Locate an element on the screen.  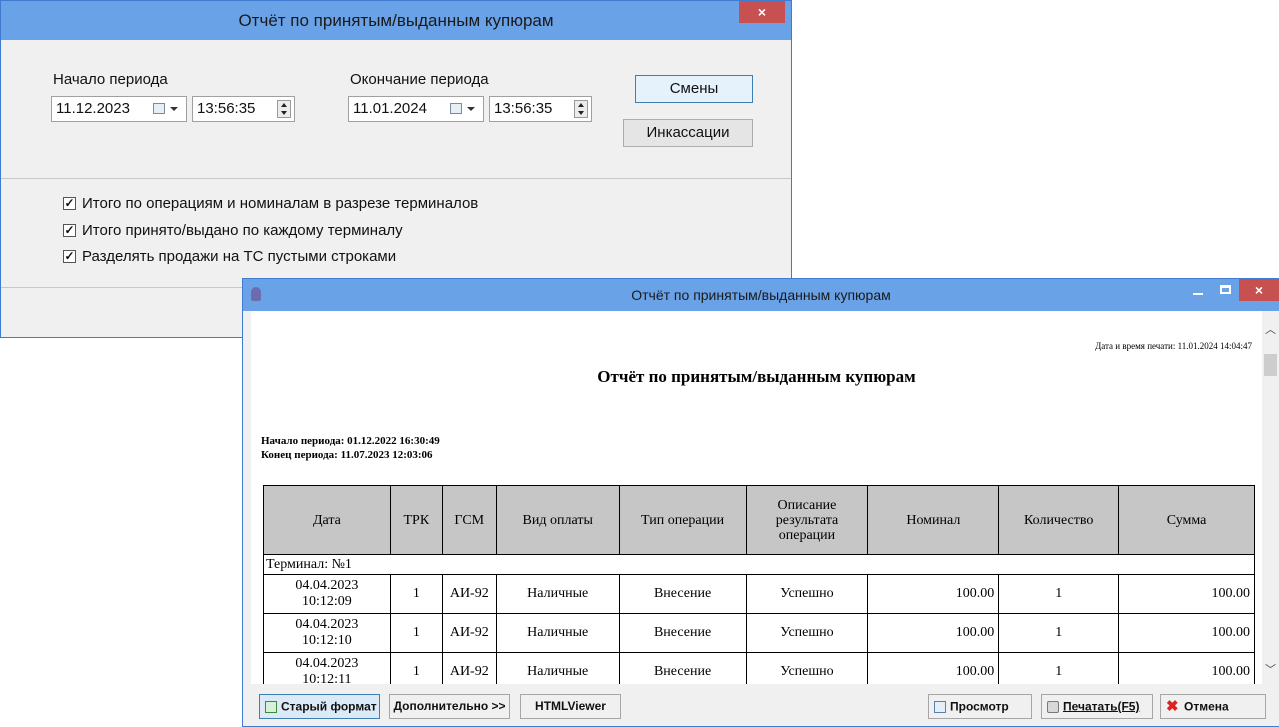
dialog-close-button: × is located at coordinates (762, 12).